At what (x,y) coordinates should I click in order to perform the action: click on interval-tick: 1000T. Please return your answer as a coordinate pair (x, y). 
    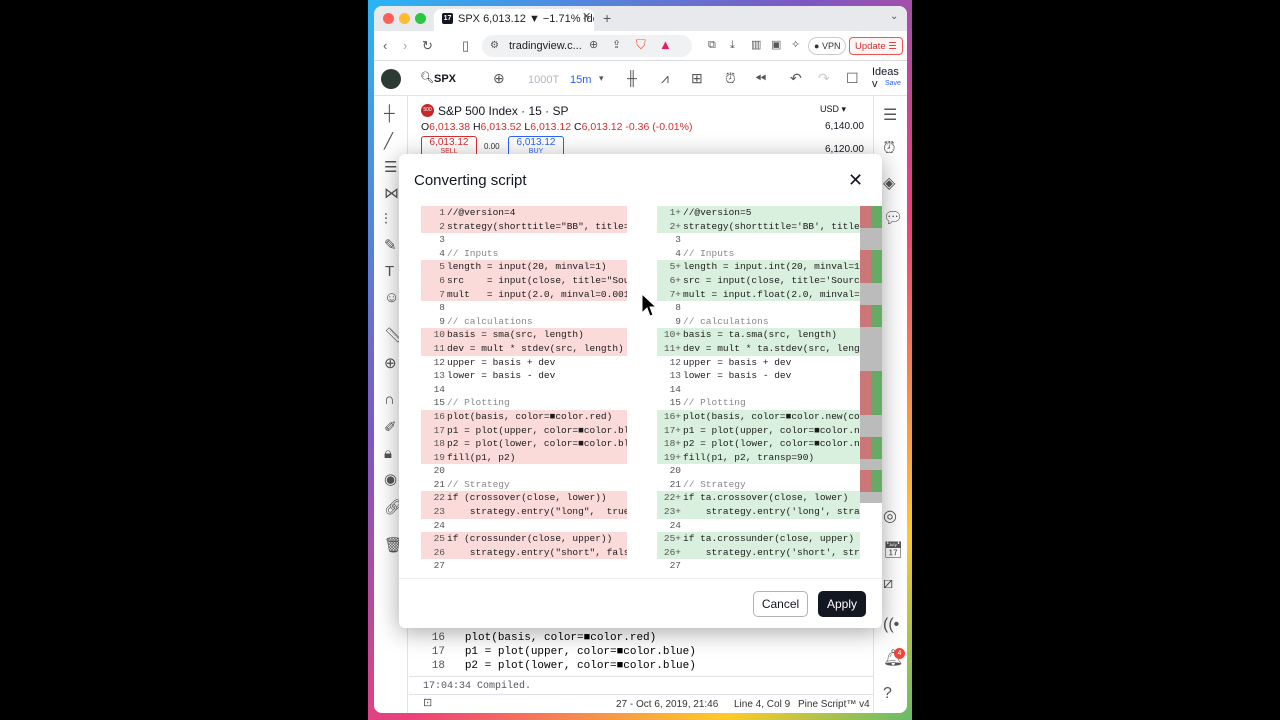
    Looking at the image, I should click on (543, 80).